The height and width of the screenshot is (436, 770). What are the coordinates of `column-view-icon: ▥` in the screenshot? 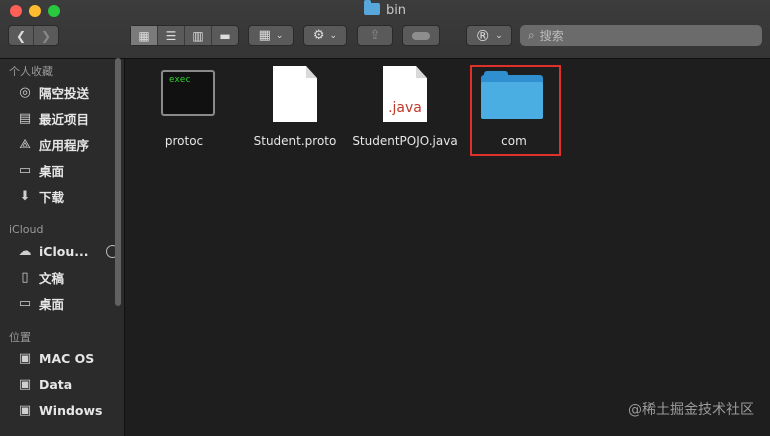 It's located at (198, 35).